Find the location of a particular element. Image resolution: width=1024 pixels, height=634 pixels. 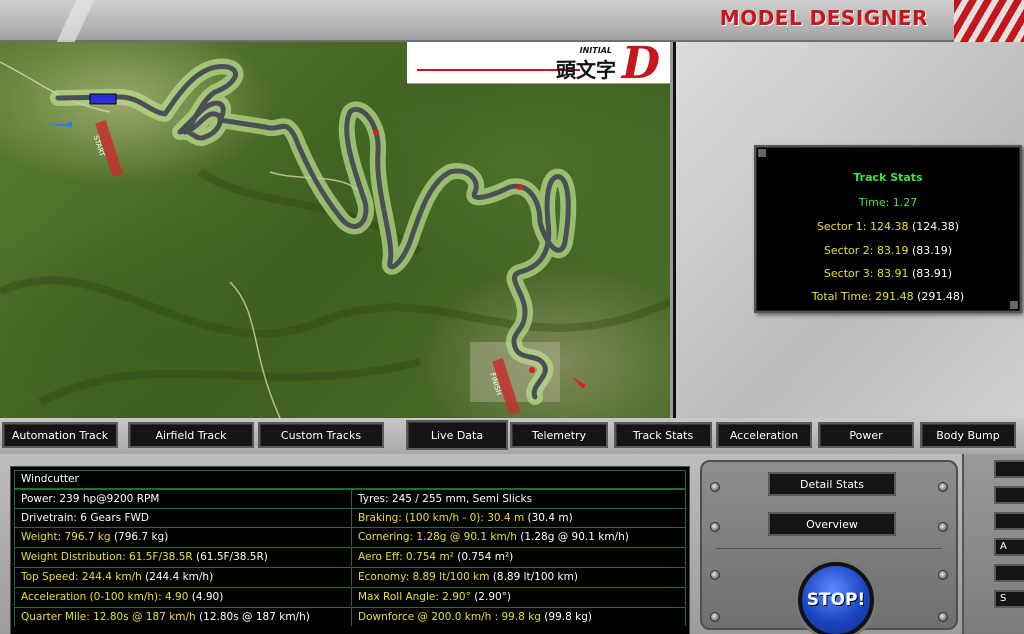

car-marker is located at coordinates (103, 99).